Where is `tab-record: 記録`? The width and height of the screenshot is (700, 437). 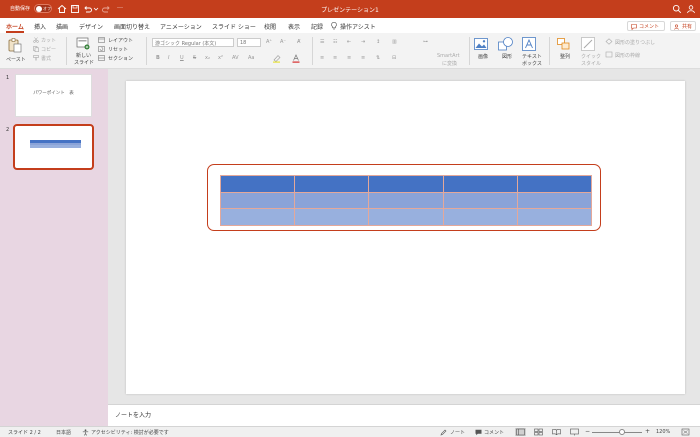
tab-record: 記録 is located at coordinates (317, 26).